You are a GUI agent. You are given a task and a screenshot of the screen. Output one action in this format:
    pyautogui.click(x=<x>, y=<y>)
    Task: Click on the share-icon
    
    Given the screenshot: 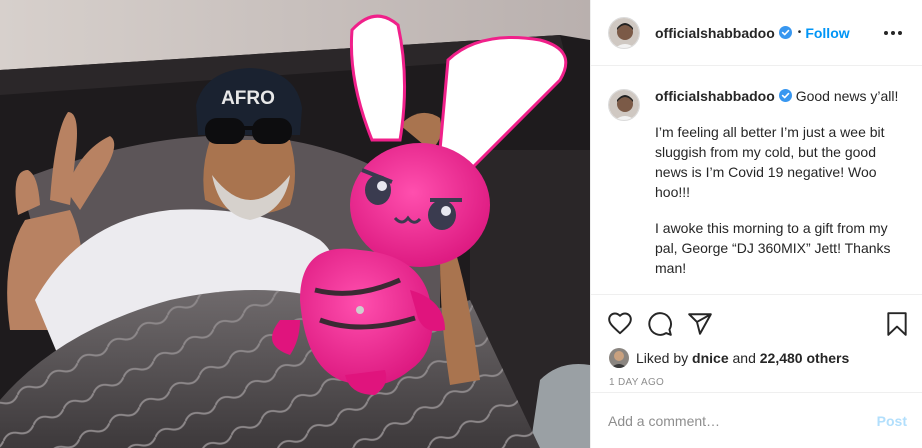 What is the action you would take?
    pyautogui.click(x=700, y=324)
    